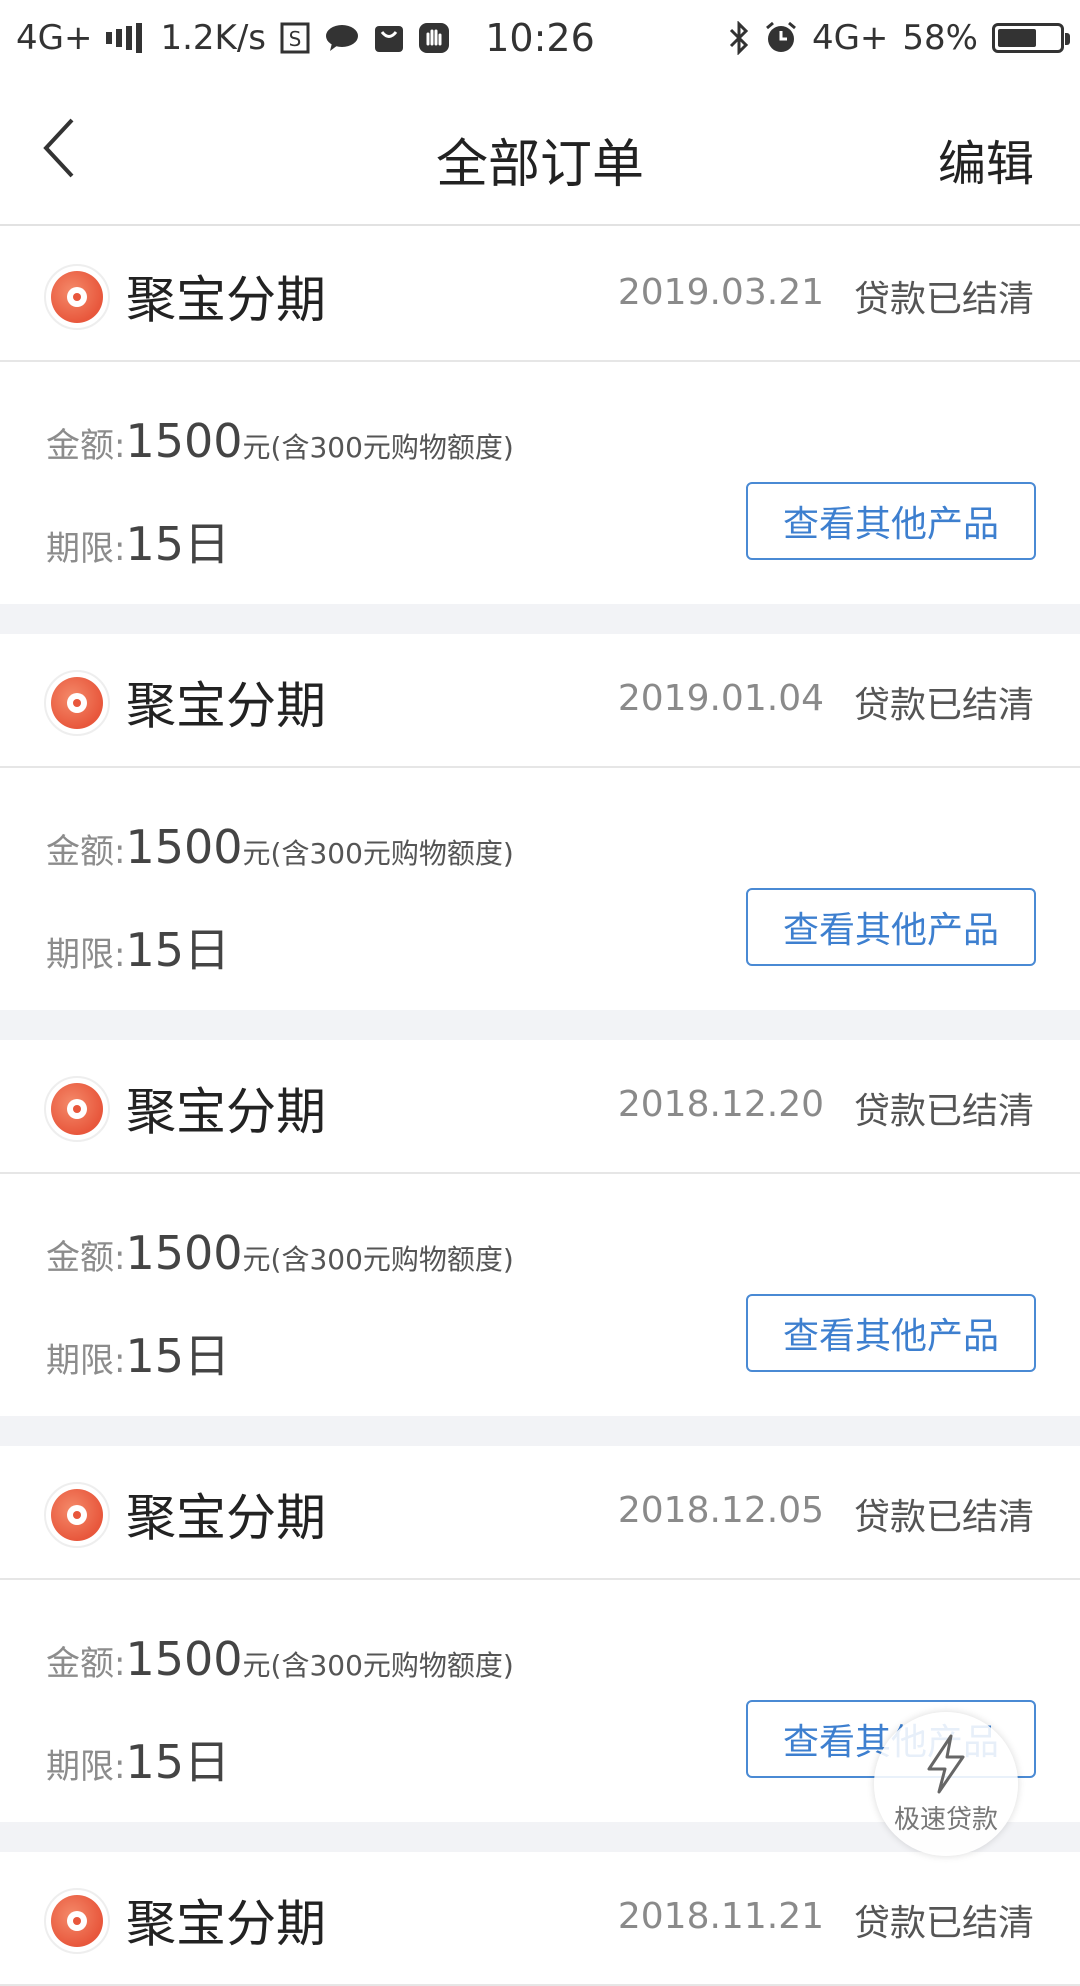 Image resolution: width=1080 pixels, height=1986 pixels. I want to click on status-left: 4G+ 1.2K/s S, so click(233, 38).